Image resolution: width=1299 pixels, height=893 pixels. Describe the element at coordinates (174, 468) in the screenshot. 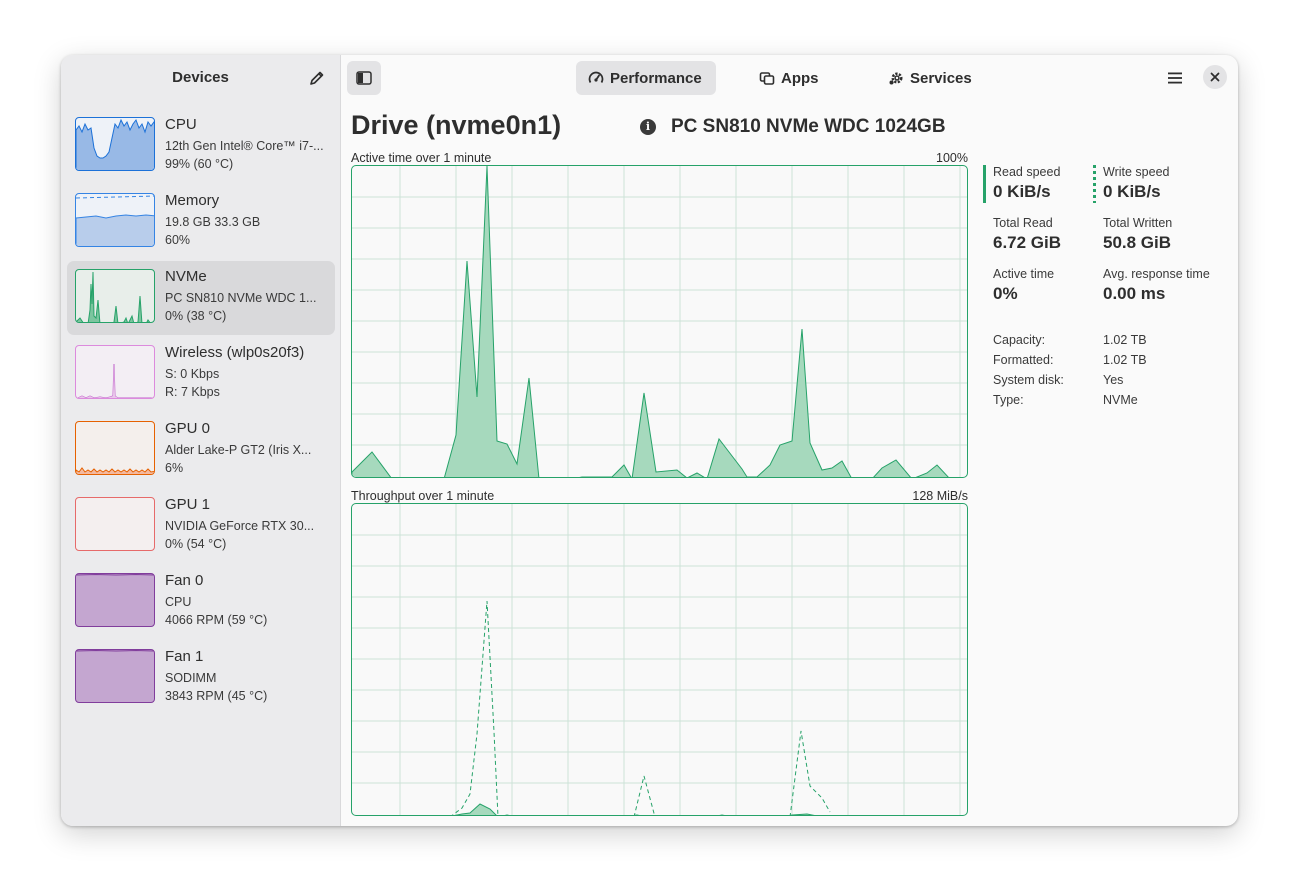

I see `device-usage: 6%` at that location.